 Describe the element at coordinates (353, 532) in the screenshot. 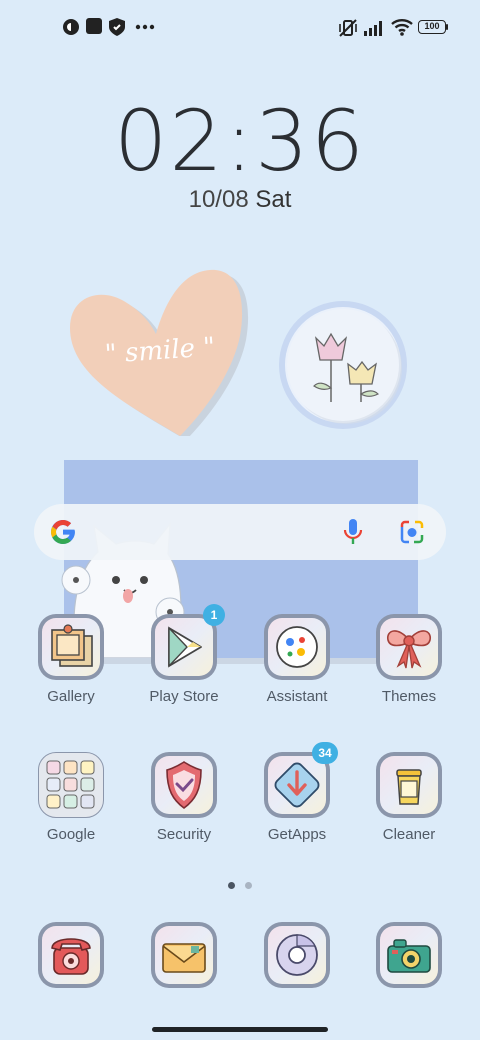

I see `microphone-icon` at that location.